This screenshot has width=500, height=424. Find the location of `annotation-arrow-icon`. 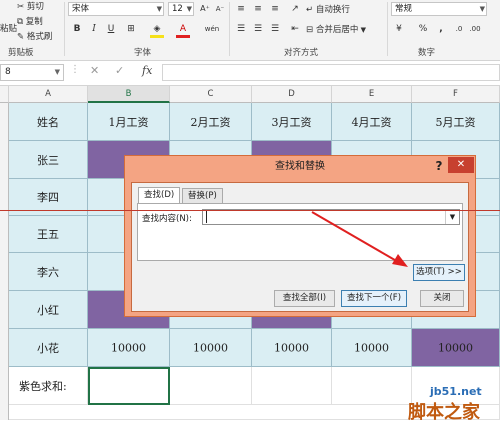

annotation-arrow-icon is located at coordinates (359, 239).